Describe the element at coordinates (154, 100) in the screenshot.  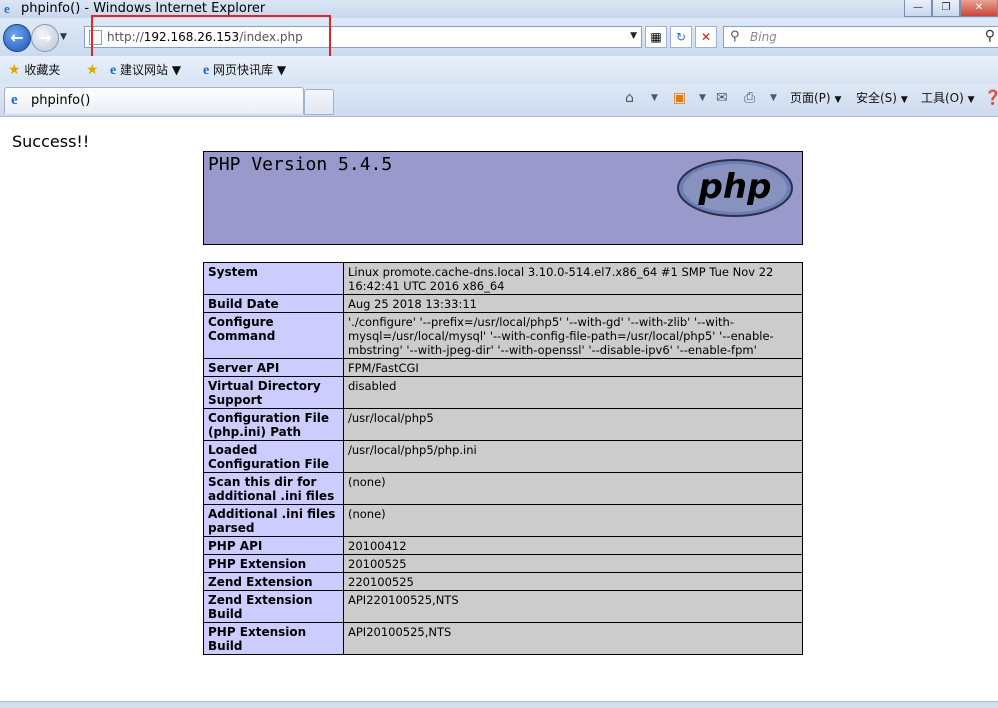
I see `tab-phpinfo: e phpinfo()` at that location.